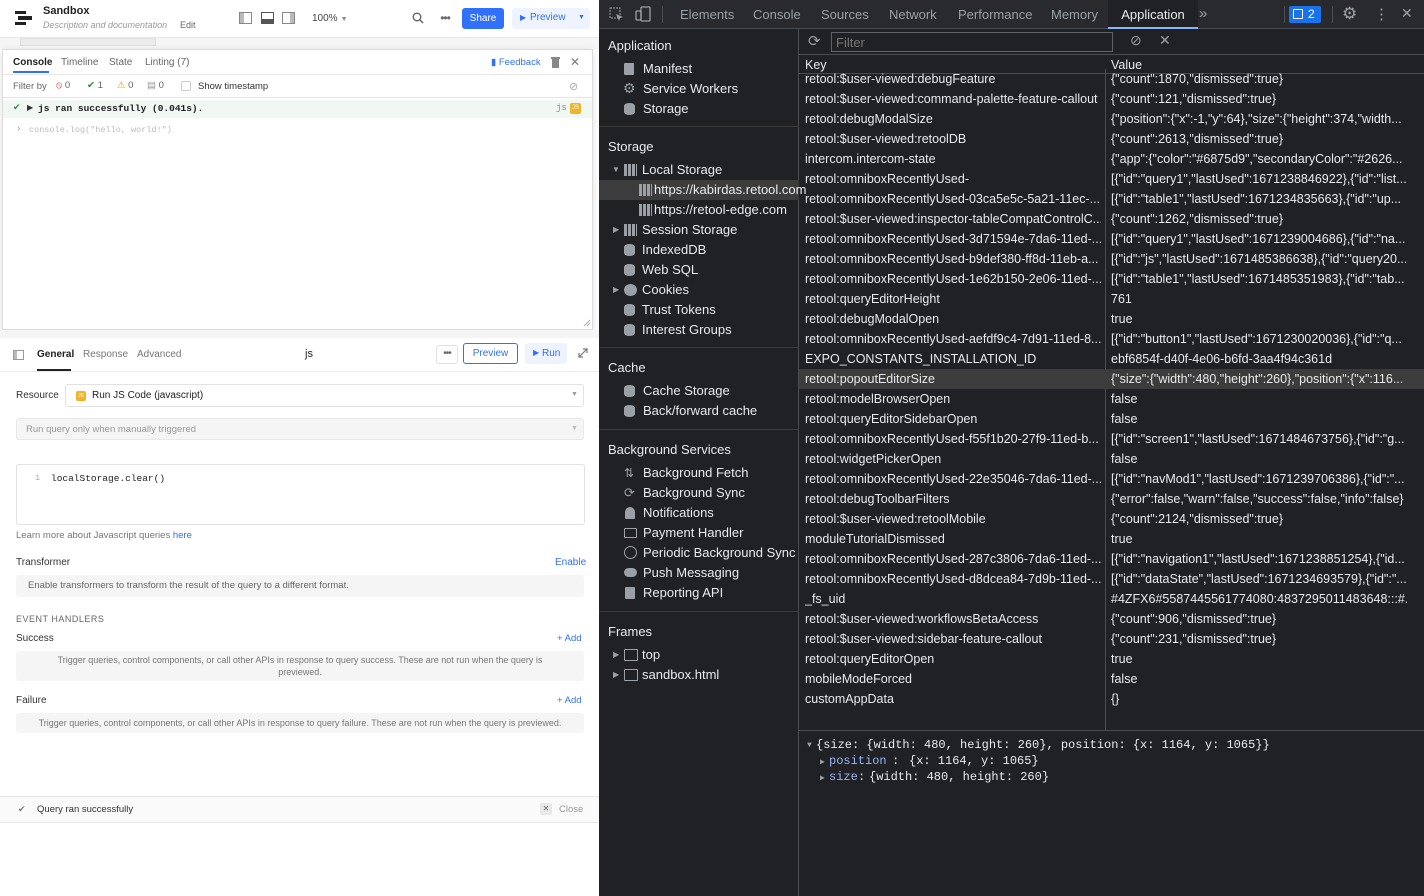 The height and width of the screenshot is (896, 1424). What do you see at coordinates (516, 62) in the screenshot?
I see `feedback-link: ▮ Feedback` at bounding box center [516, 62].